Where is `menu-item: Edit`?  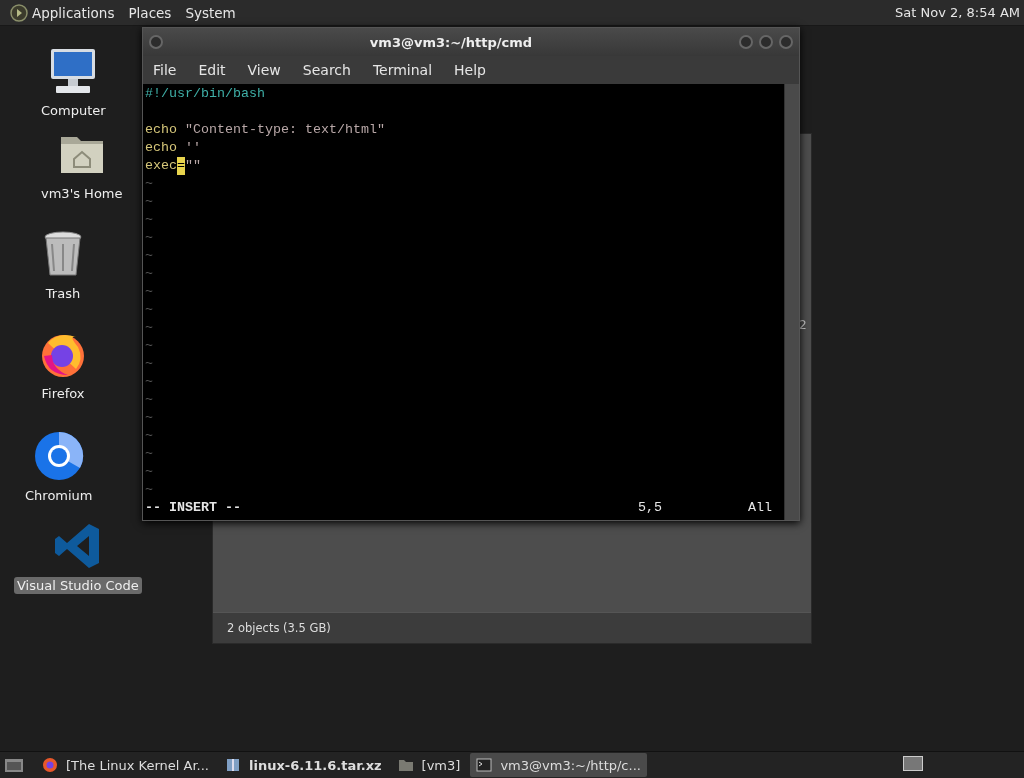 menu-item: Edit is located at coordinates (212, 70).